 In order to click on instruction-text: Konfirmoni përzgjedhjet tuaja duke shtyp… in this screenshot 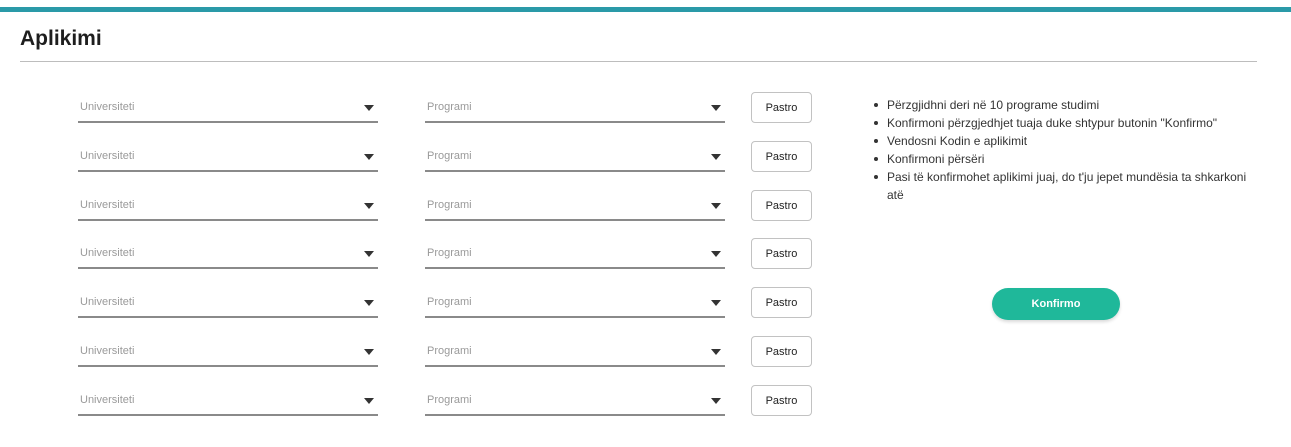, I will do `click(1052, 123)`.